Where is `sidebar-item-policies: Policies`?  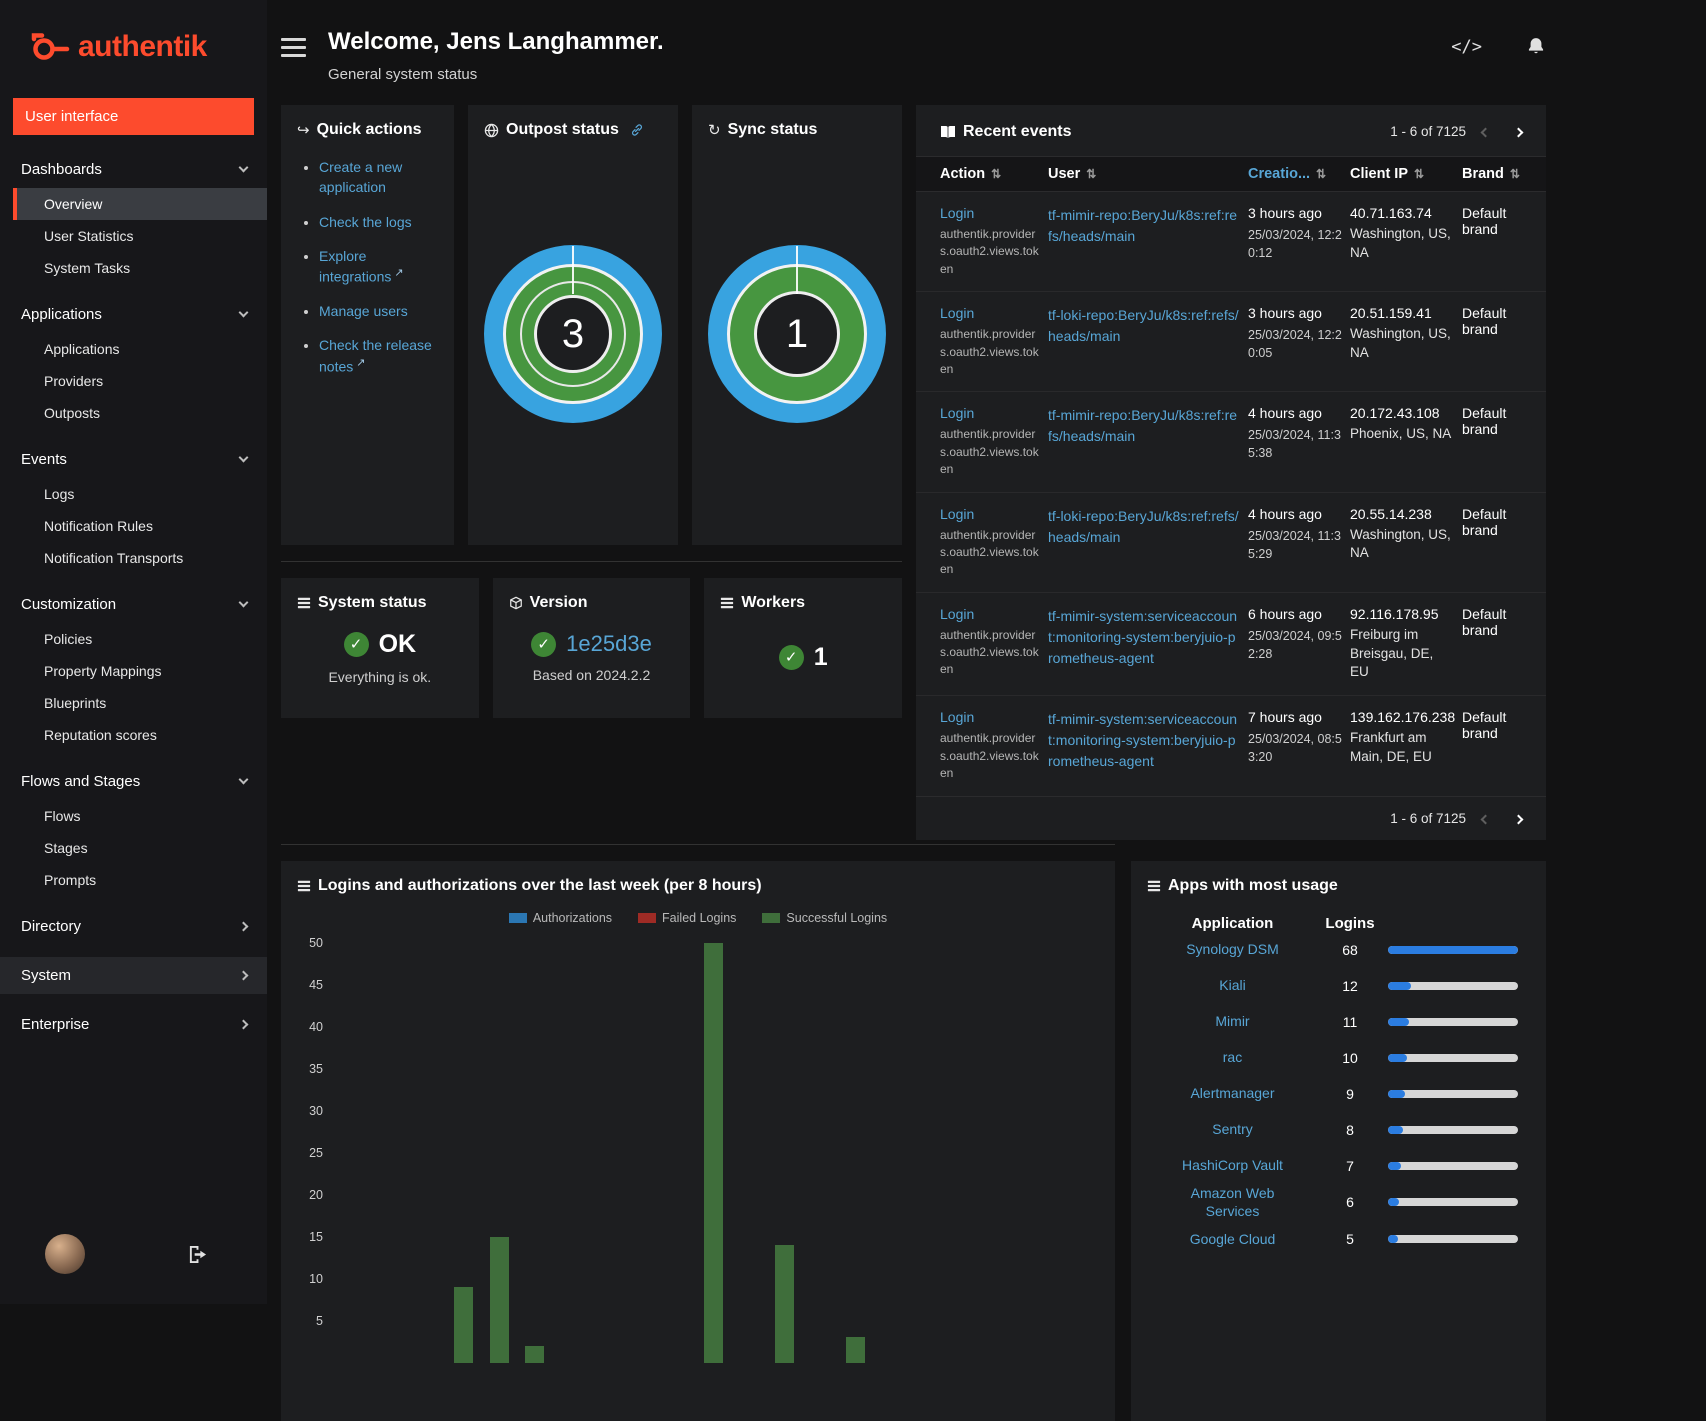
sidebar-item-policies: Policies is located at coordinates (140, 639).